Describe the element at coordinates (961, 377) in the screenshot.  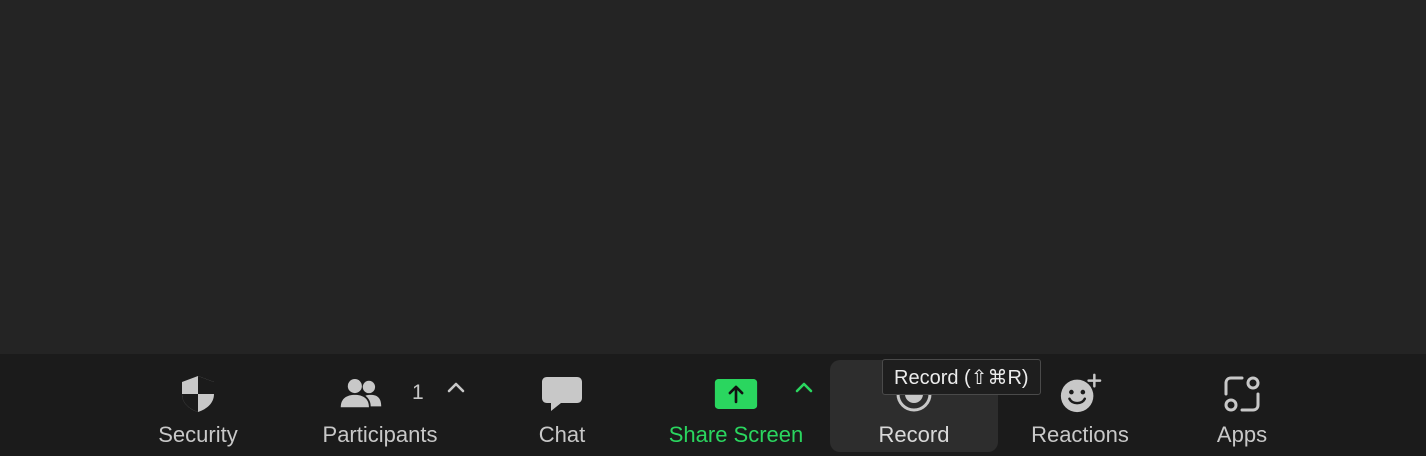
I see `record-tooltip: Record (⇧⌘R)` at that location.